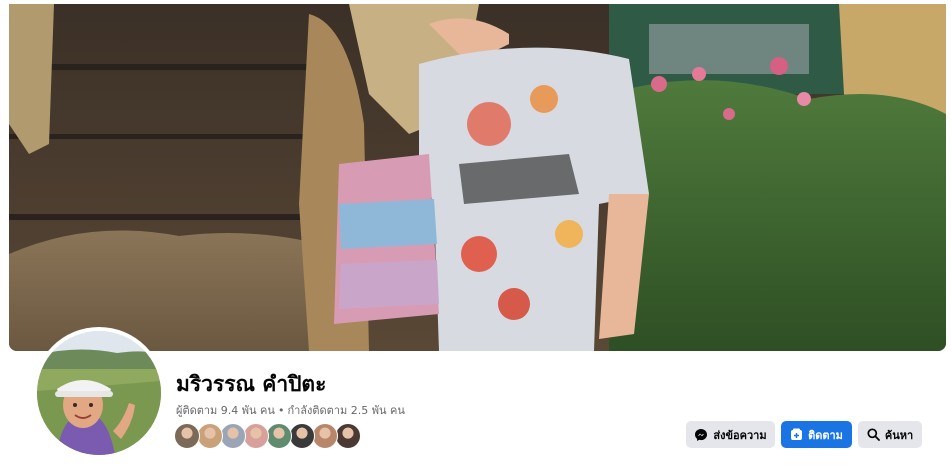 This screenshot has width=951, height=471. I want to click on follow-icon, so click(797, 434).